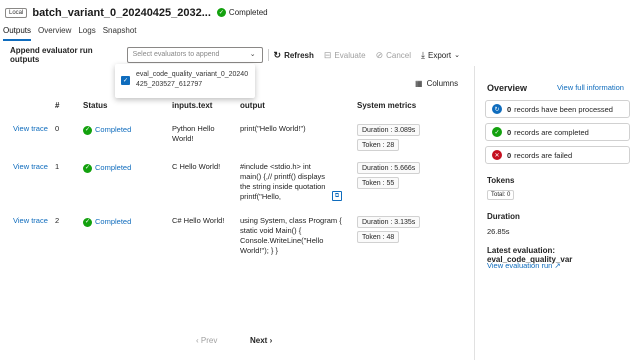 Image resolution: width=640 pixels, height=360 pixels. What do you see at coordinates (563, 109) in the screenshot?
I see `processed-text: records have been processed` at bounding box center [563, 109].